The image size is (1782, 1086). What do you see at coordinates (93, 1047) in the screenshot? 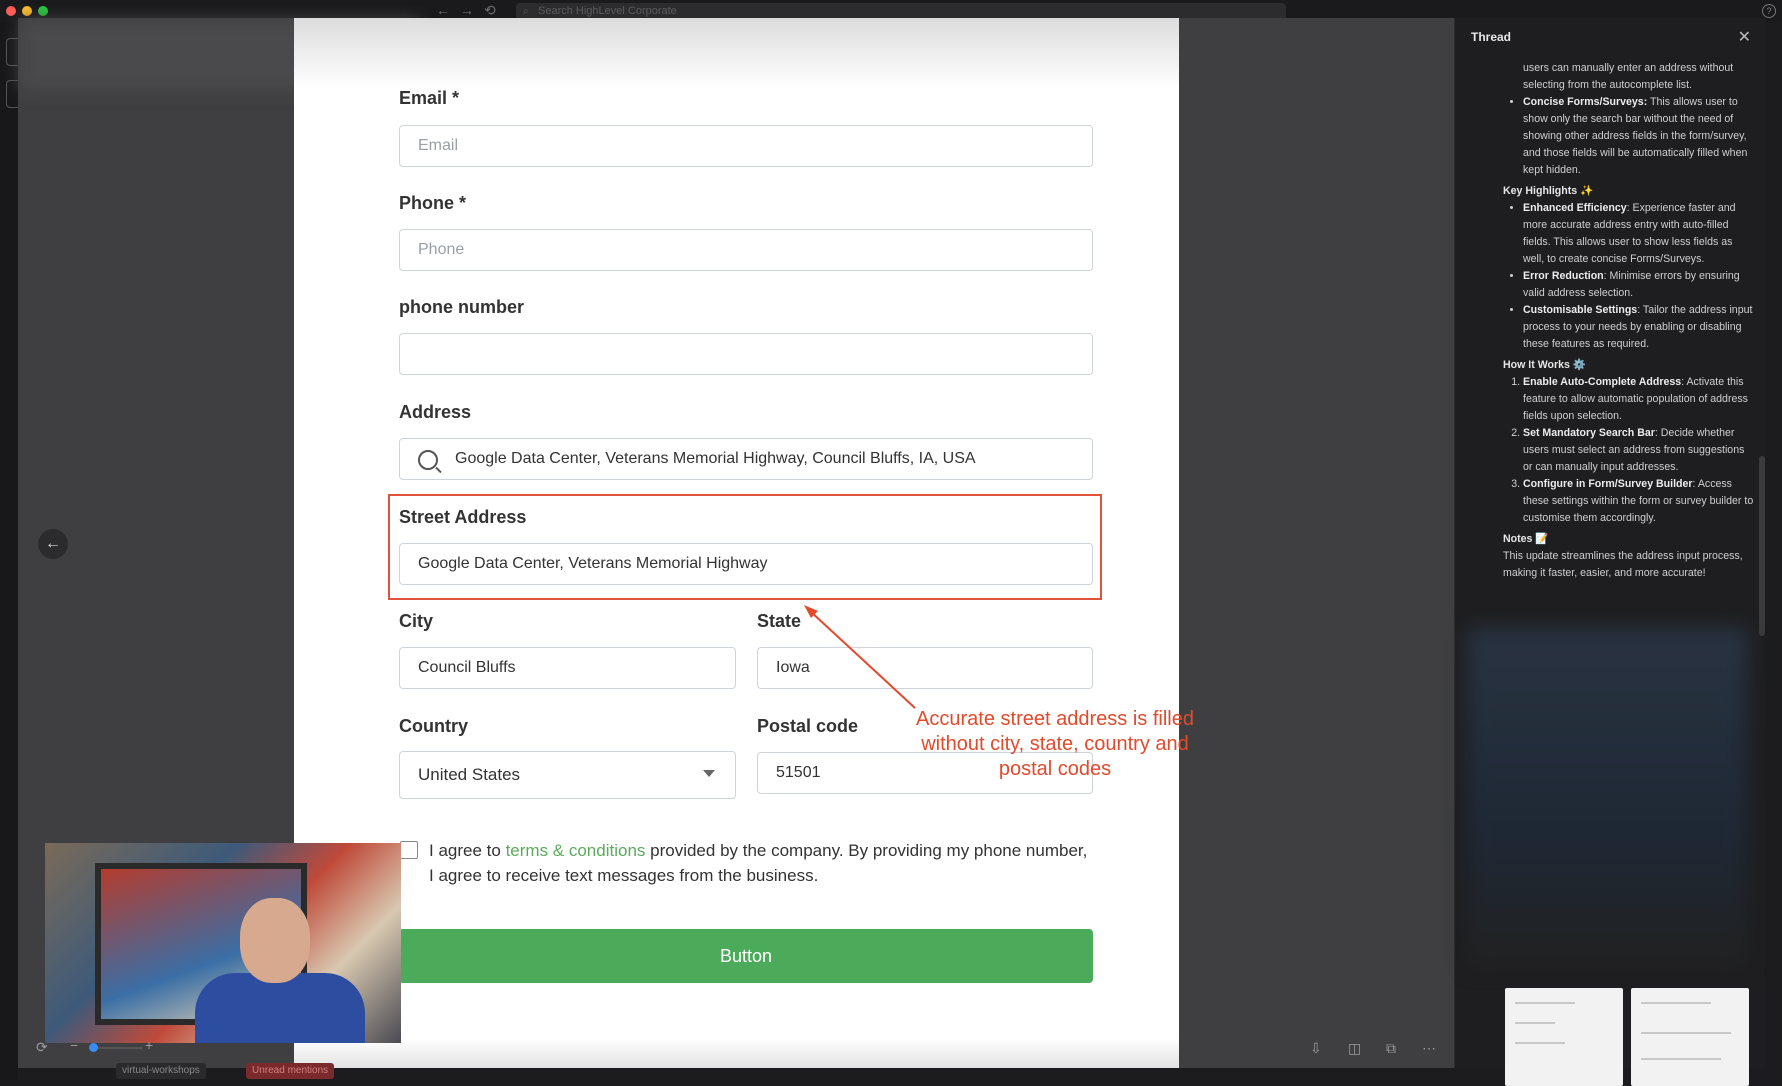
I see `zoom-slider-knob` at bounding box center [93, 1047].